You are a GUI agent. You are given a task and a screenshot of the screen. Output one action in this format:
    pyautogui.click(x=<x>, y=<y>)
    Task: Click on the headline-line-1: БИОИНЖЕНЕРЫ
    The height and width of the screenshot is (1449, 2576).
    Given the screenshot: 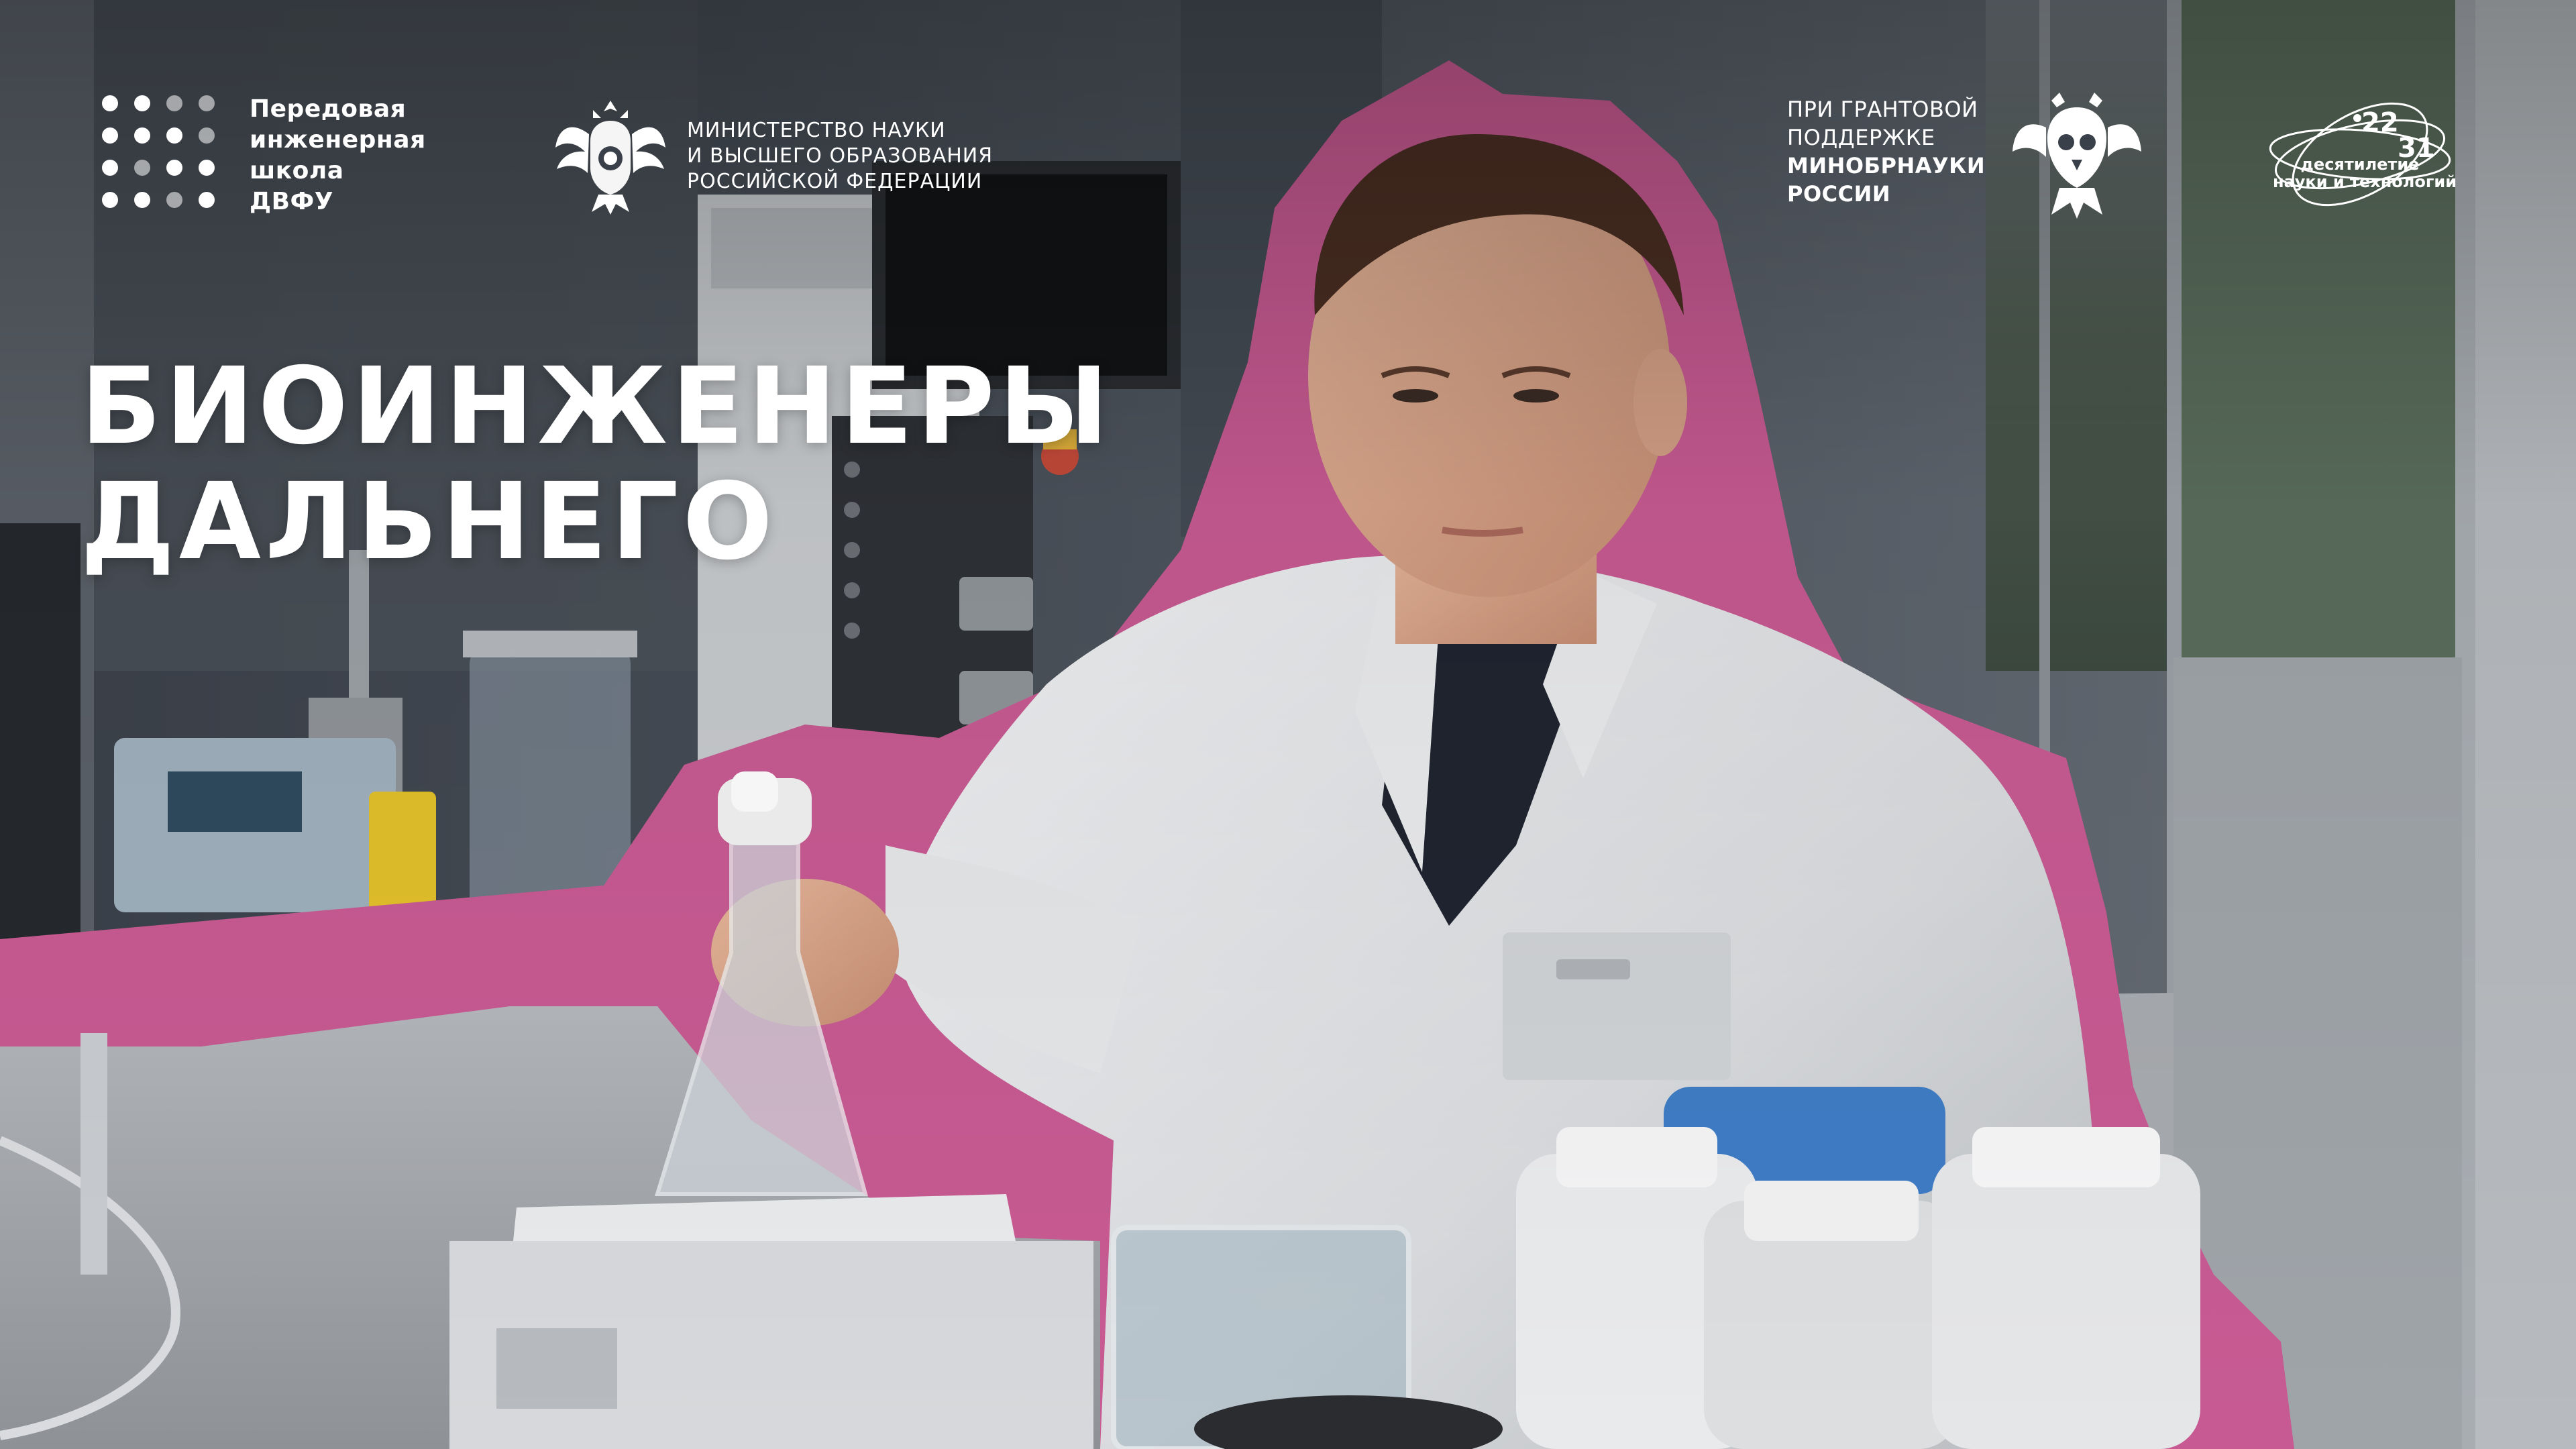 What is the action you would take?
    pyautogui.click(x=596, y=406)
    